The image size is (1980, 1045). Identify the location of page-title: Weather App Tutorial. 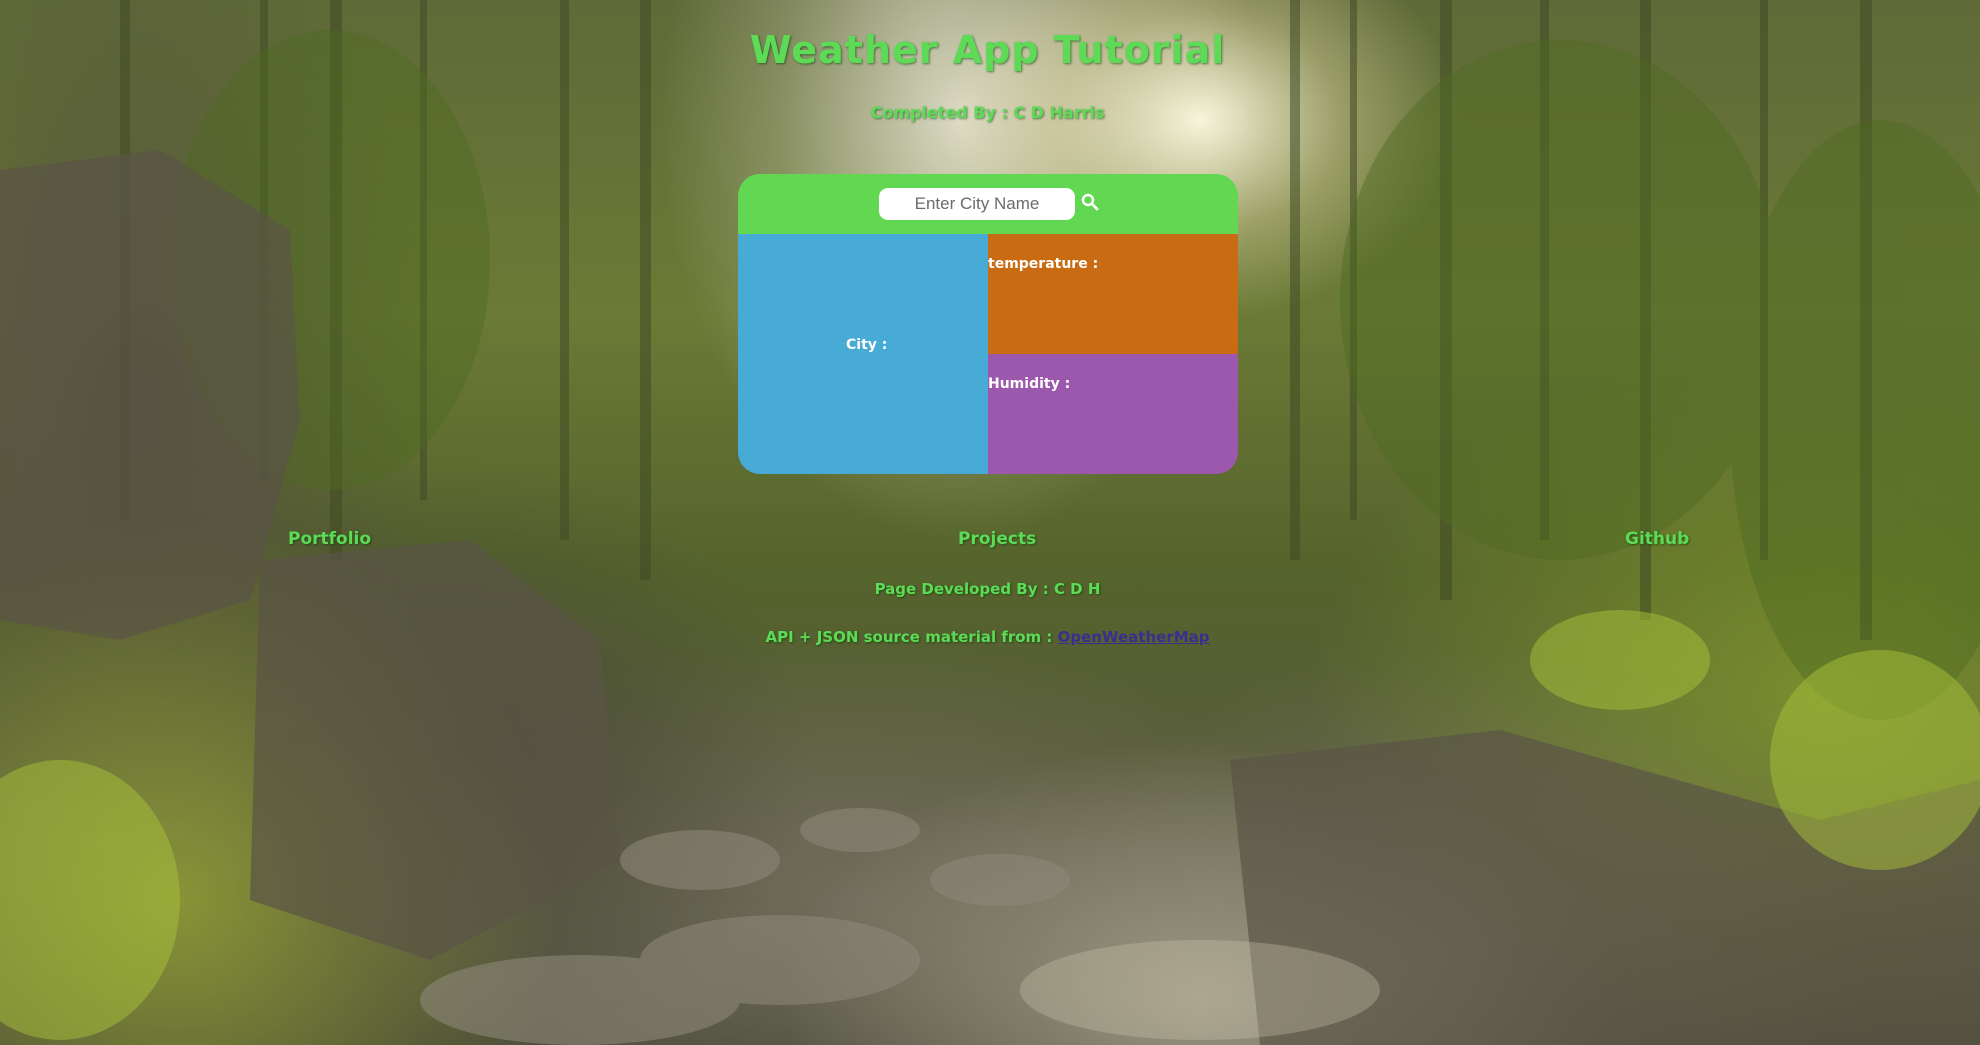
(987, 50).